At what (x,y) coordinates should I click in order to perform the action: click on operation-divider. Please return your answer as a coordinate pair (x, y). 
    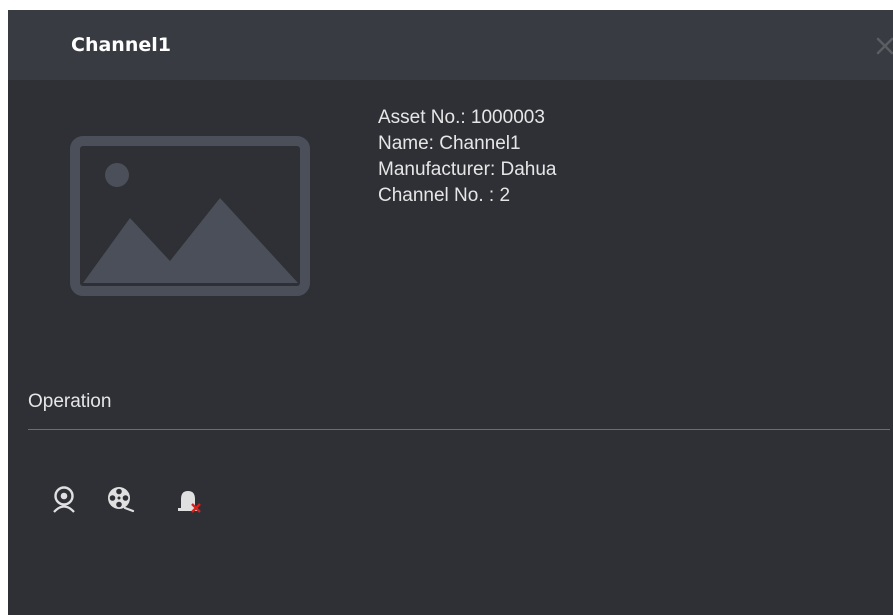
    Looking at the image, I should click on (459, 429).